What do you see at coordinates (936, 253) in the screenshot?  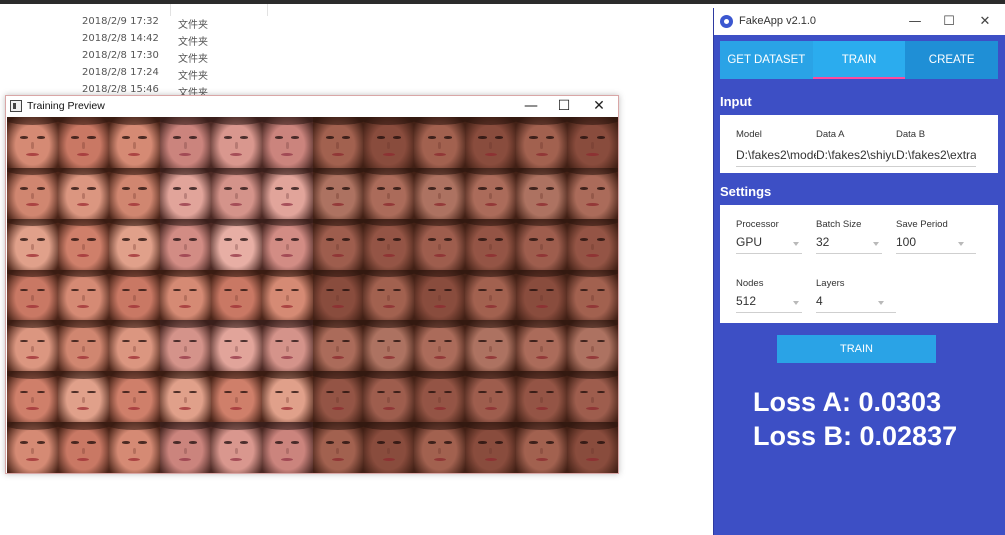 I see `save-period-underline` at bounding box center [936, 253].